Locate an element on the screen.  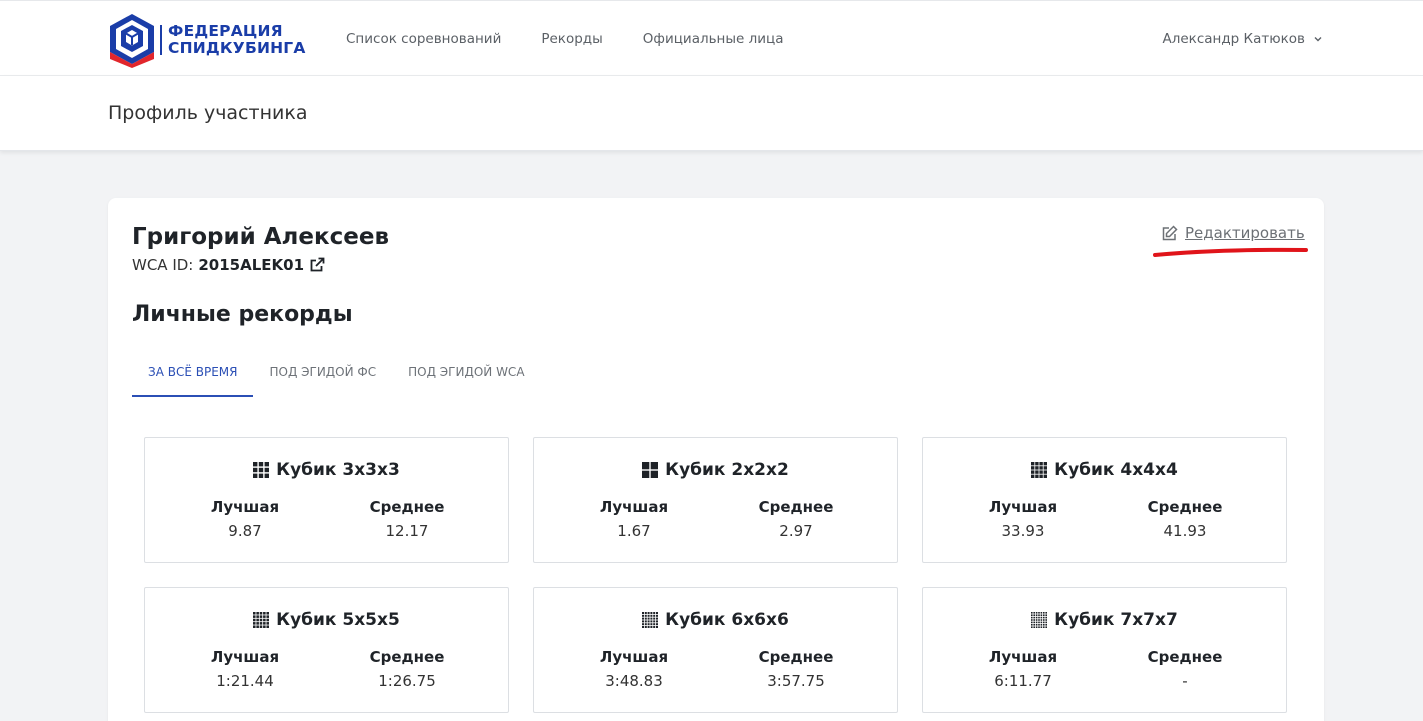
record-best-value: 9.87 is located at coordinates (245, 531).